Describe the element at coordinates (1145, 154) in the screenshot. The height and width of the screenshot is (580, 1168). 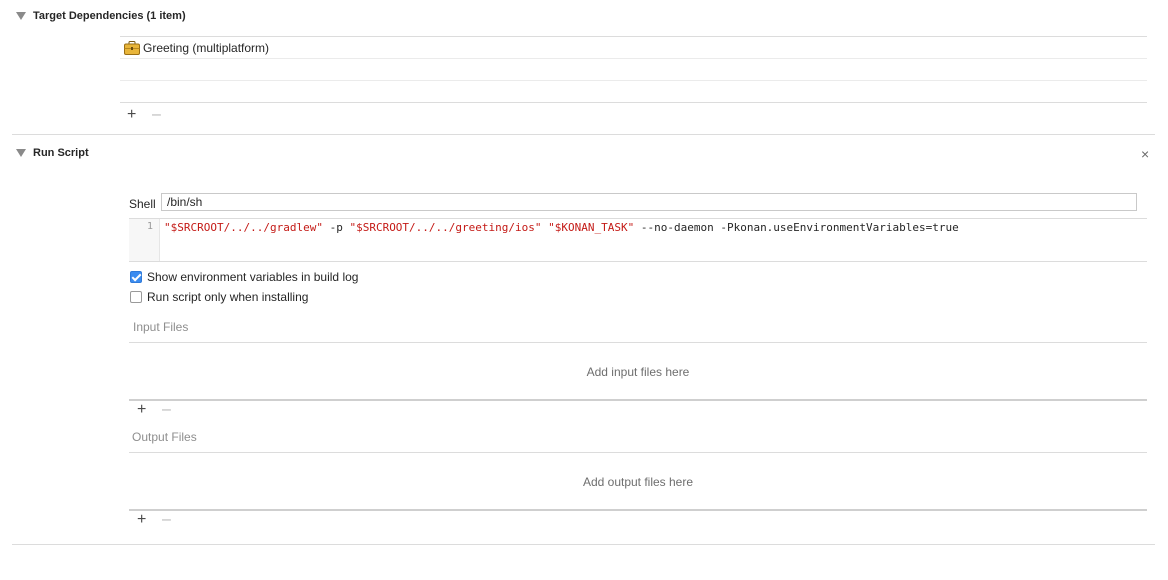
I see `close-icon: ×` at that location.